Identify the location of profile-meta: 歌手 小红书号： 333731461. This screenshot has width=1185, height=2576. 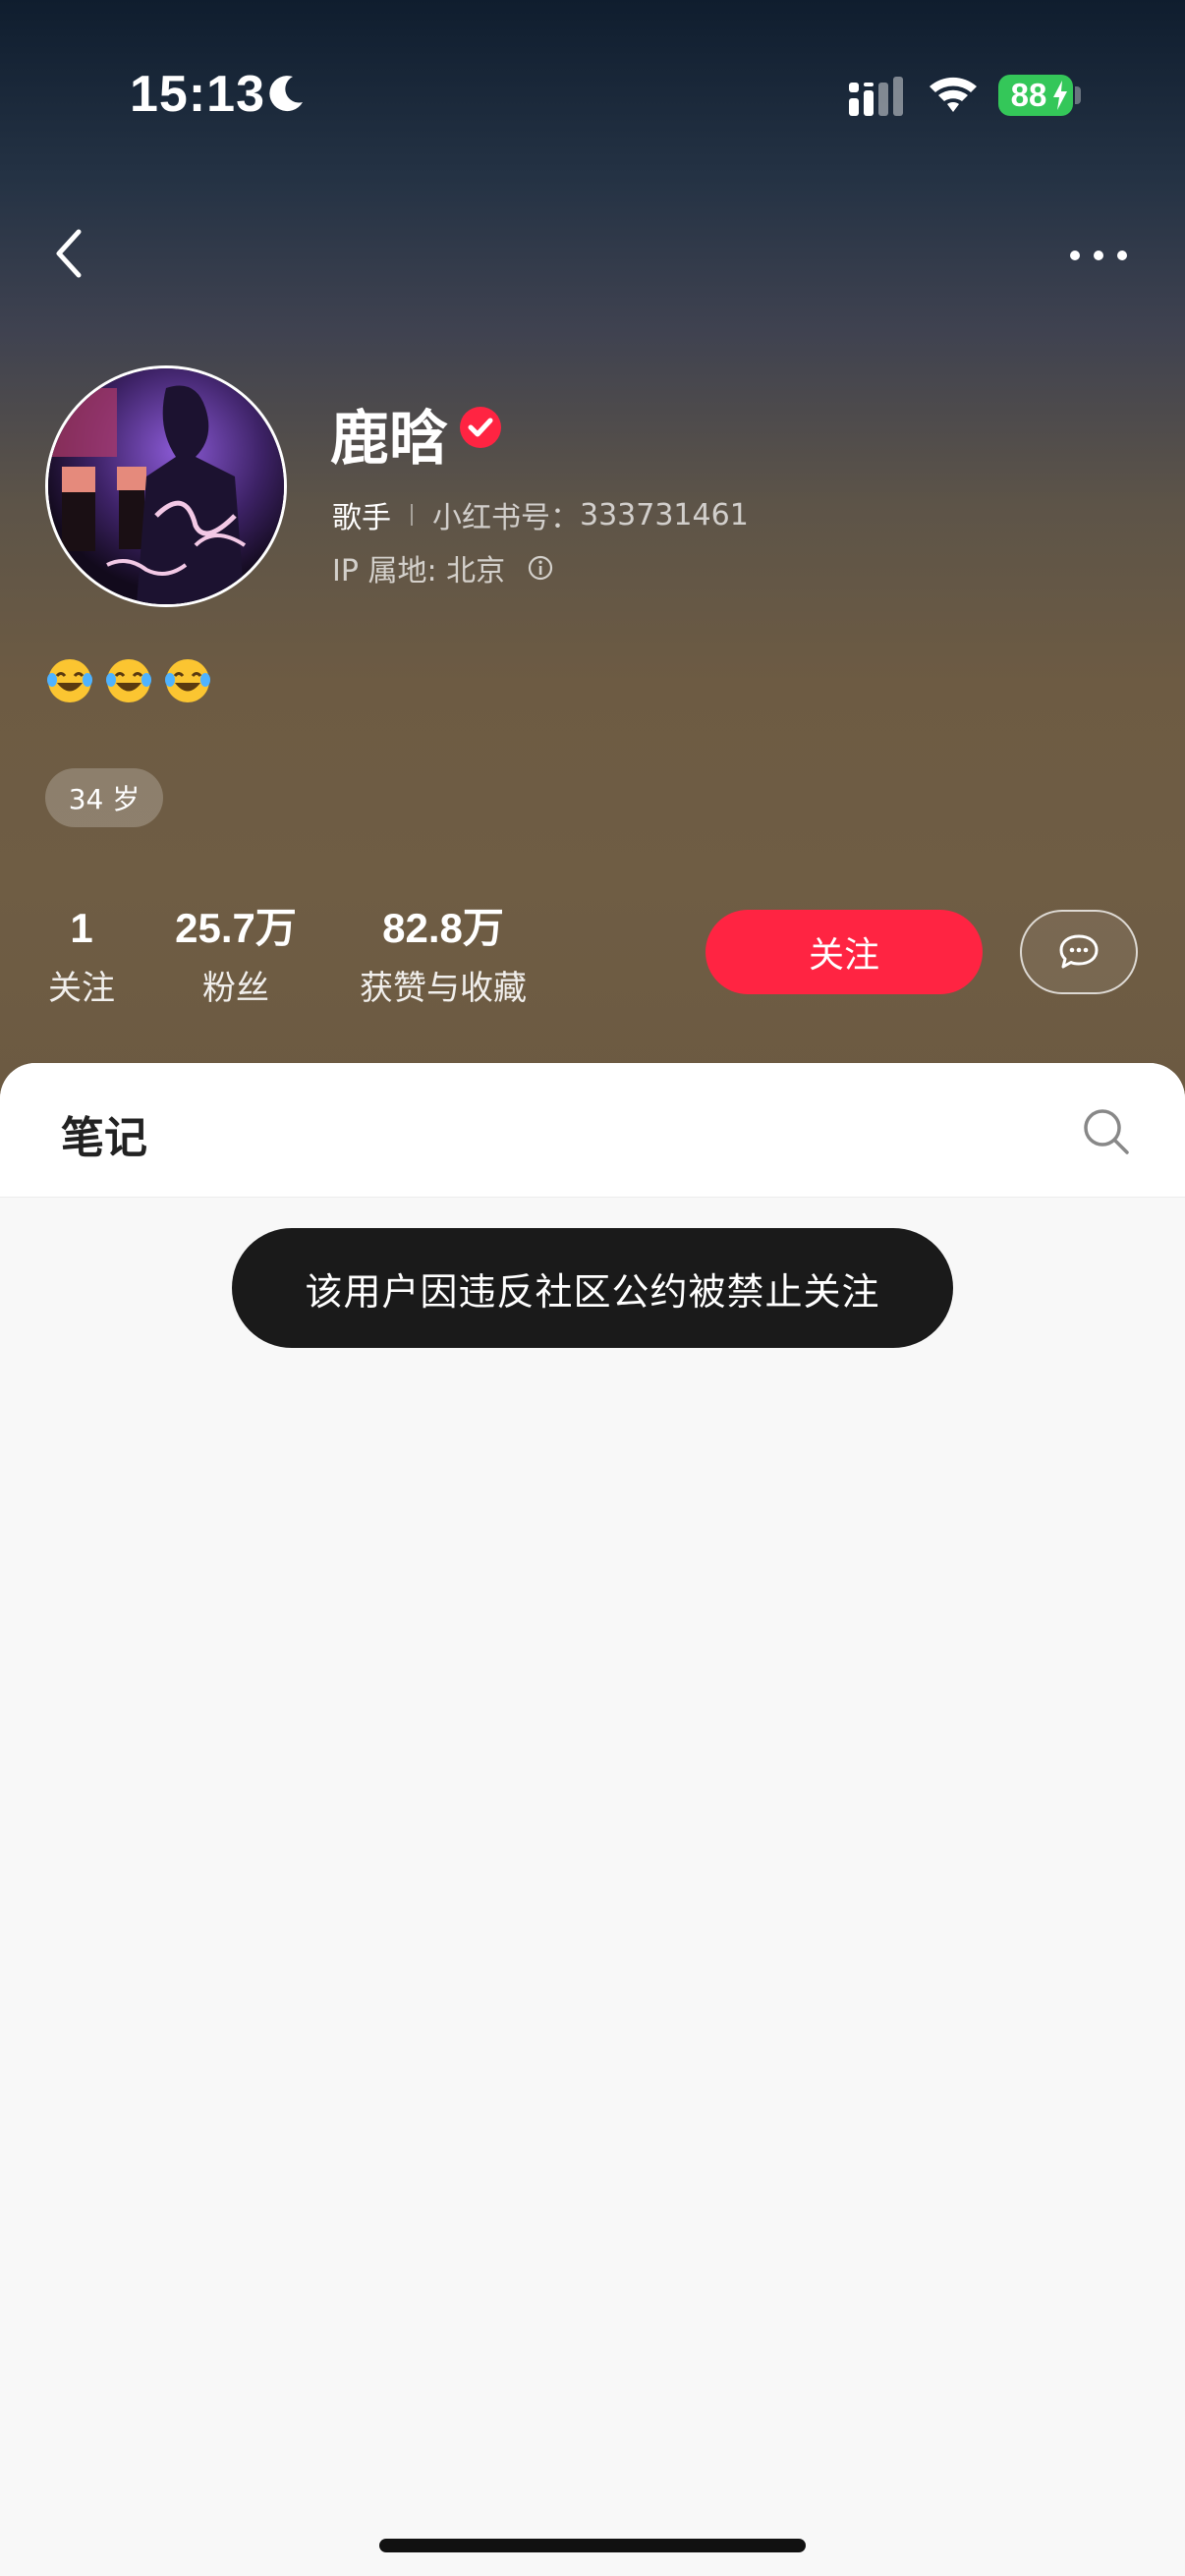
(540, 514).